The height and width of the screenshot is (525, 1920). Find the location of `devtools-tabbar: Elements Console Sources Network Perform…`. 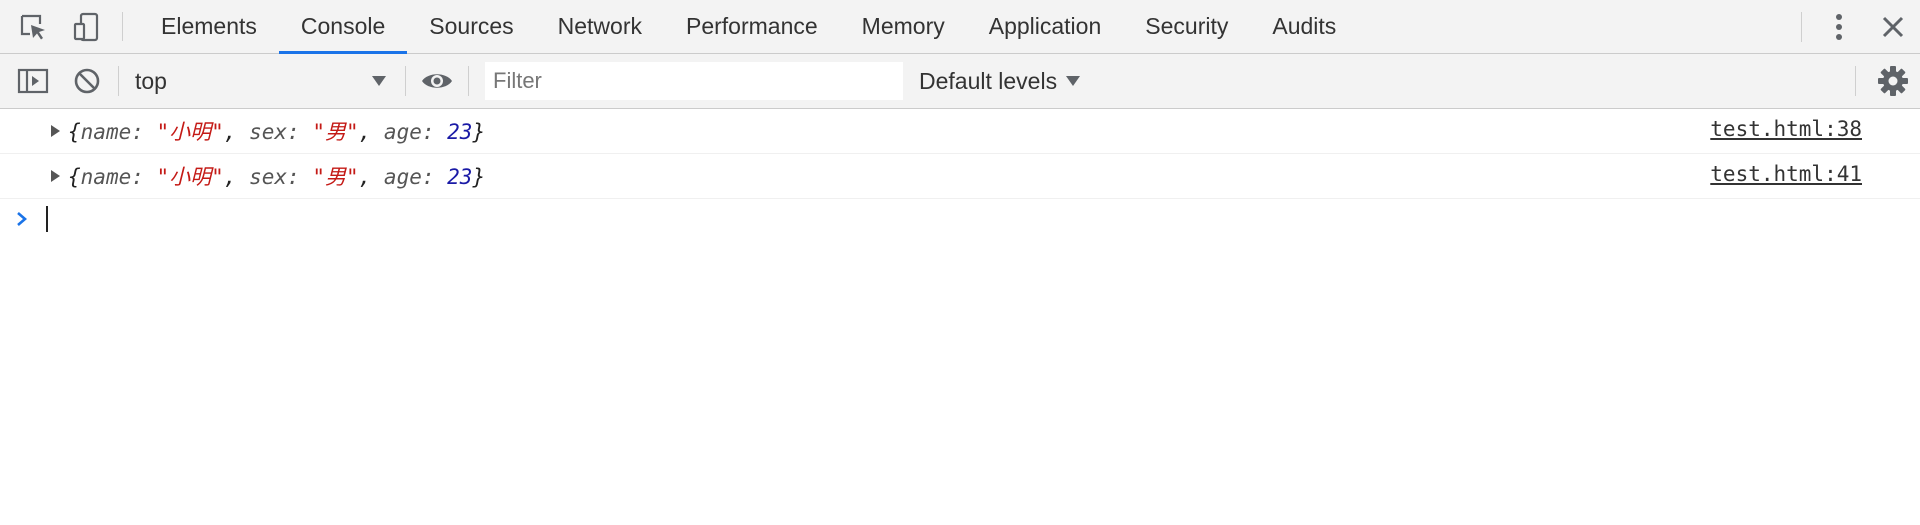

devtools-tabbar: Elements Console Sources Network Perform… is located at coordinates (960, 27).